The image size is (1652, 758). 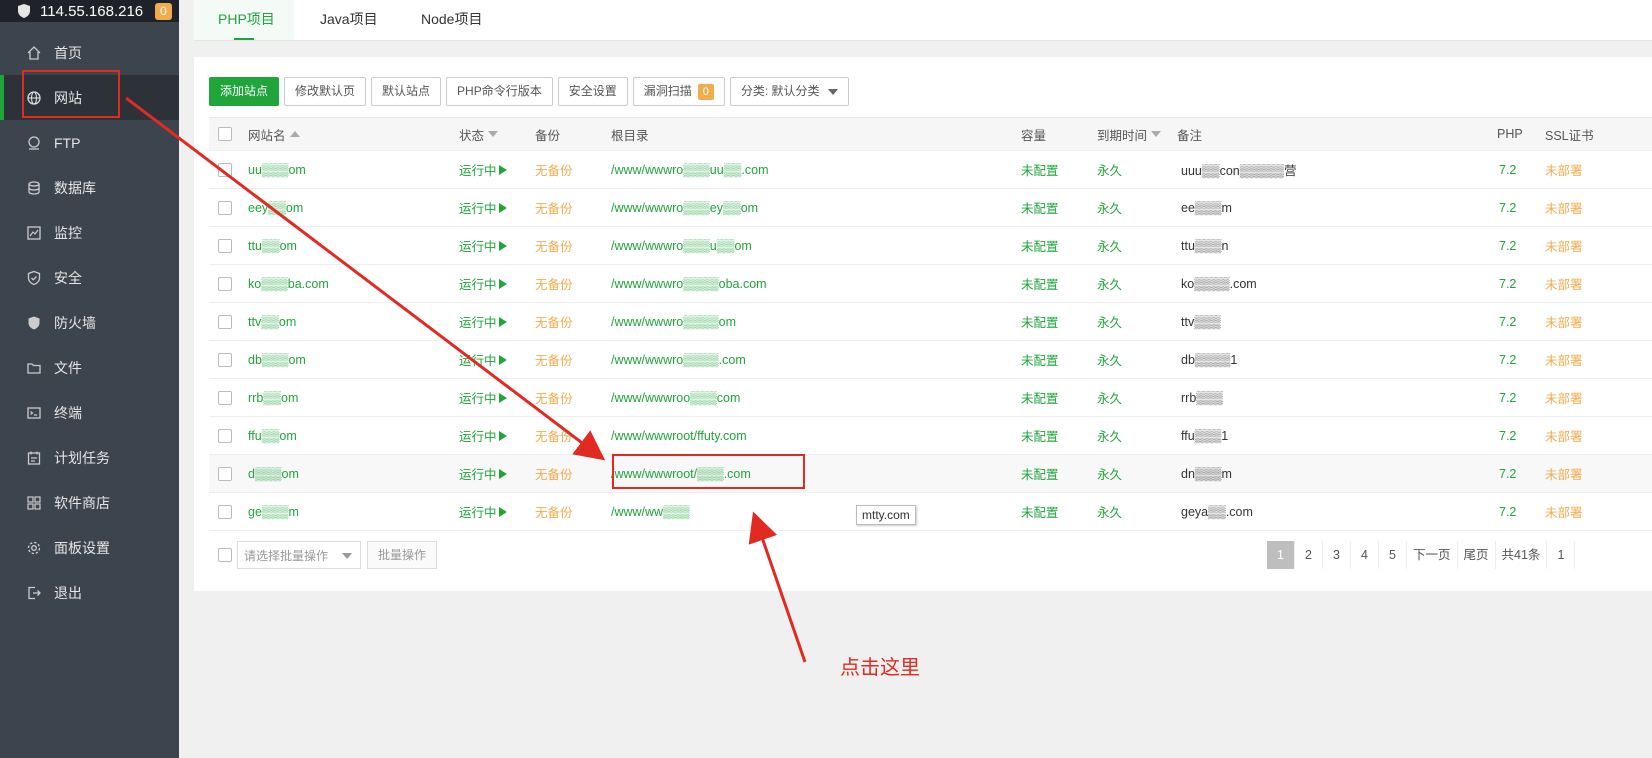 I want to click on annotation-note: 点击这里, so click(x=880, y=668).